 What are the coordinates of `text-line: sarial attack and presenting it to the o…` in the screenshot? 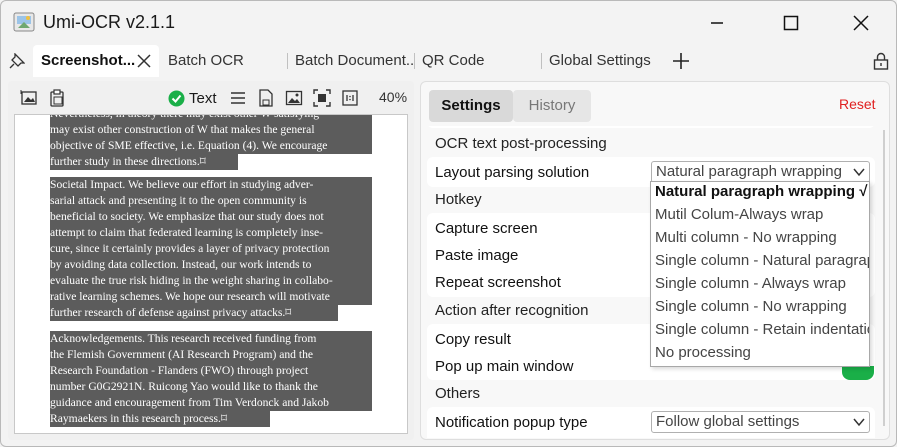 It's located at (211, 201).